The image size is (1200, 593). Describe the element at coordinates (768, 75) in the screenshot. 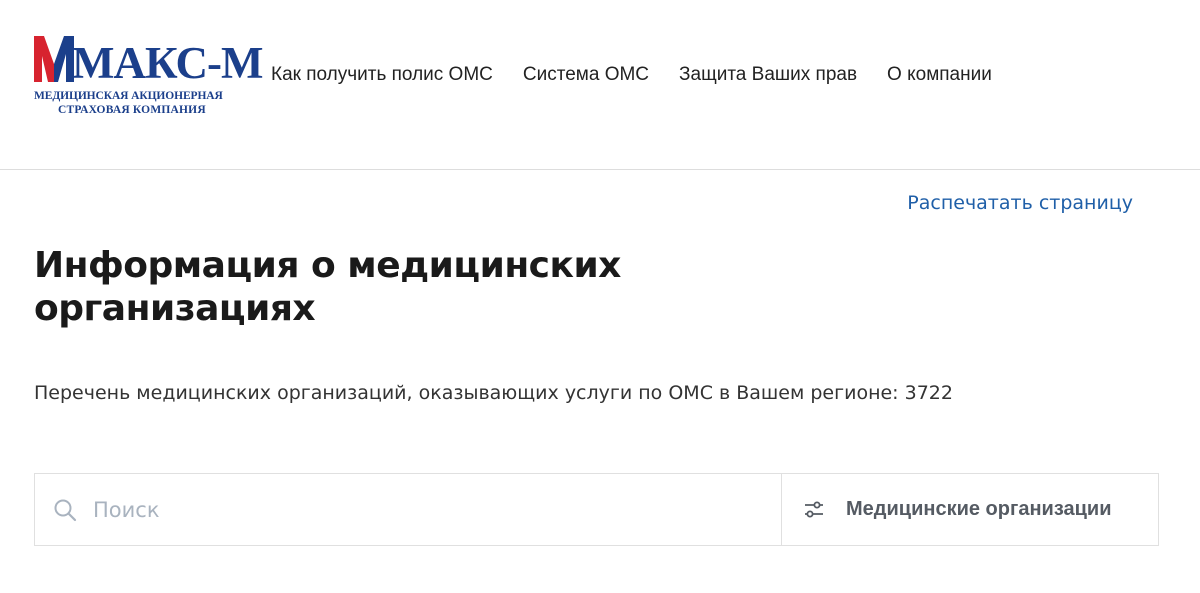

I see `nav-item-rights-protection: Защита Ваших прав` at that location.